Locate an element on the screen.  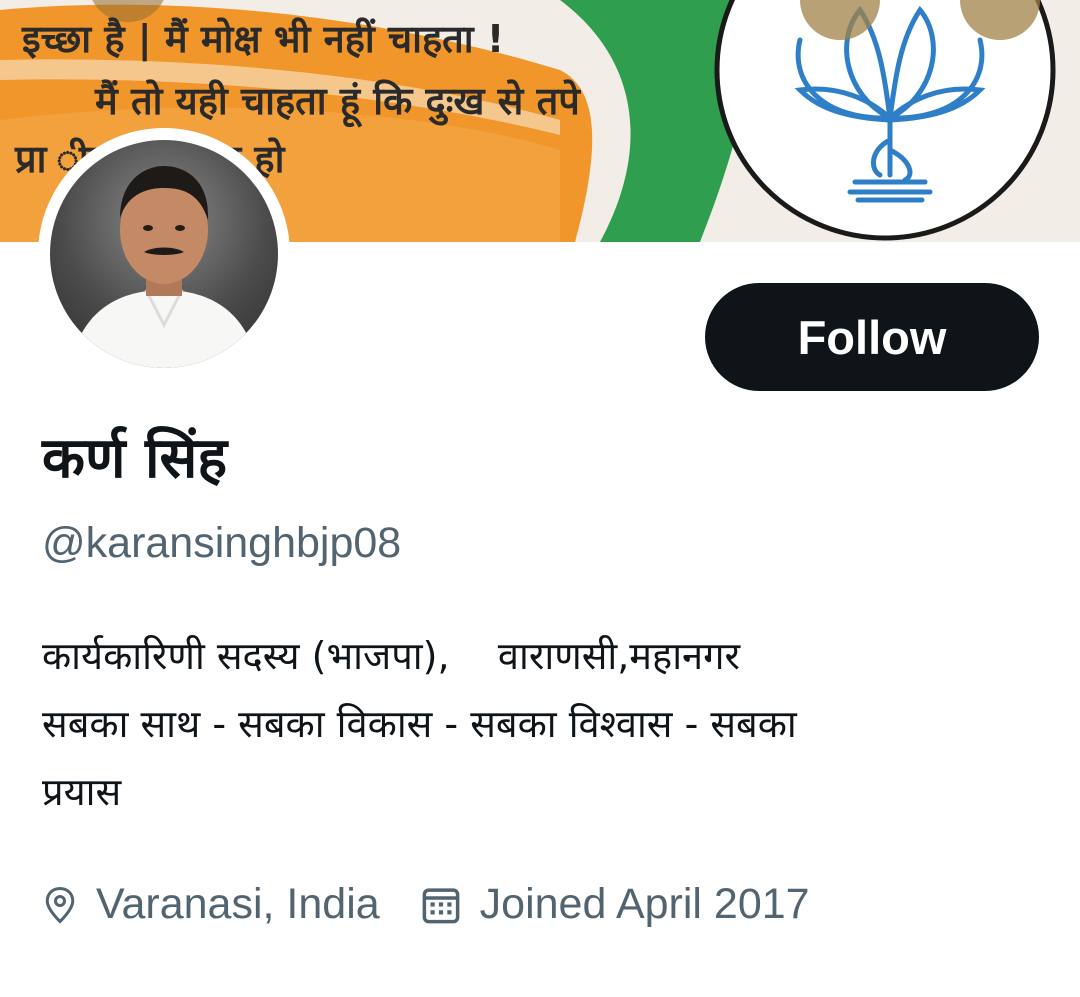
profile-meta: Varanasi, India Joined April 2017 is located at coordinates (446, 904).